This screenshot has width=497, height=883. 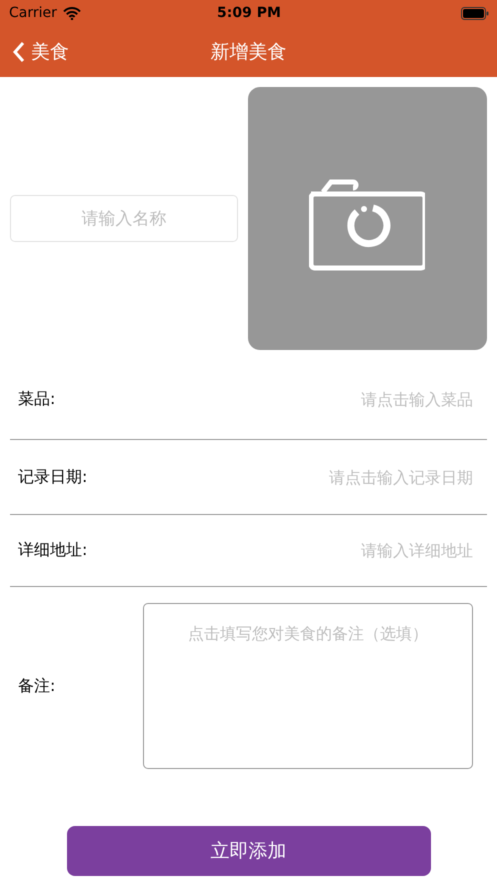 I want to click on field-label: 详细地址:, so click(x=53, y=550).